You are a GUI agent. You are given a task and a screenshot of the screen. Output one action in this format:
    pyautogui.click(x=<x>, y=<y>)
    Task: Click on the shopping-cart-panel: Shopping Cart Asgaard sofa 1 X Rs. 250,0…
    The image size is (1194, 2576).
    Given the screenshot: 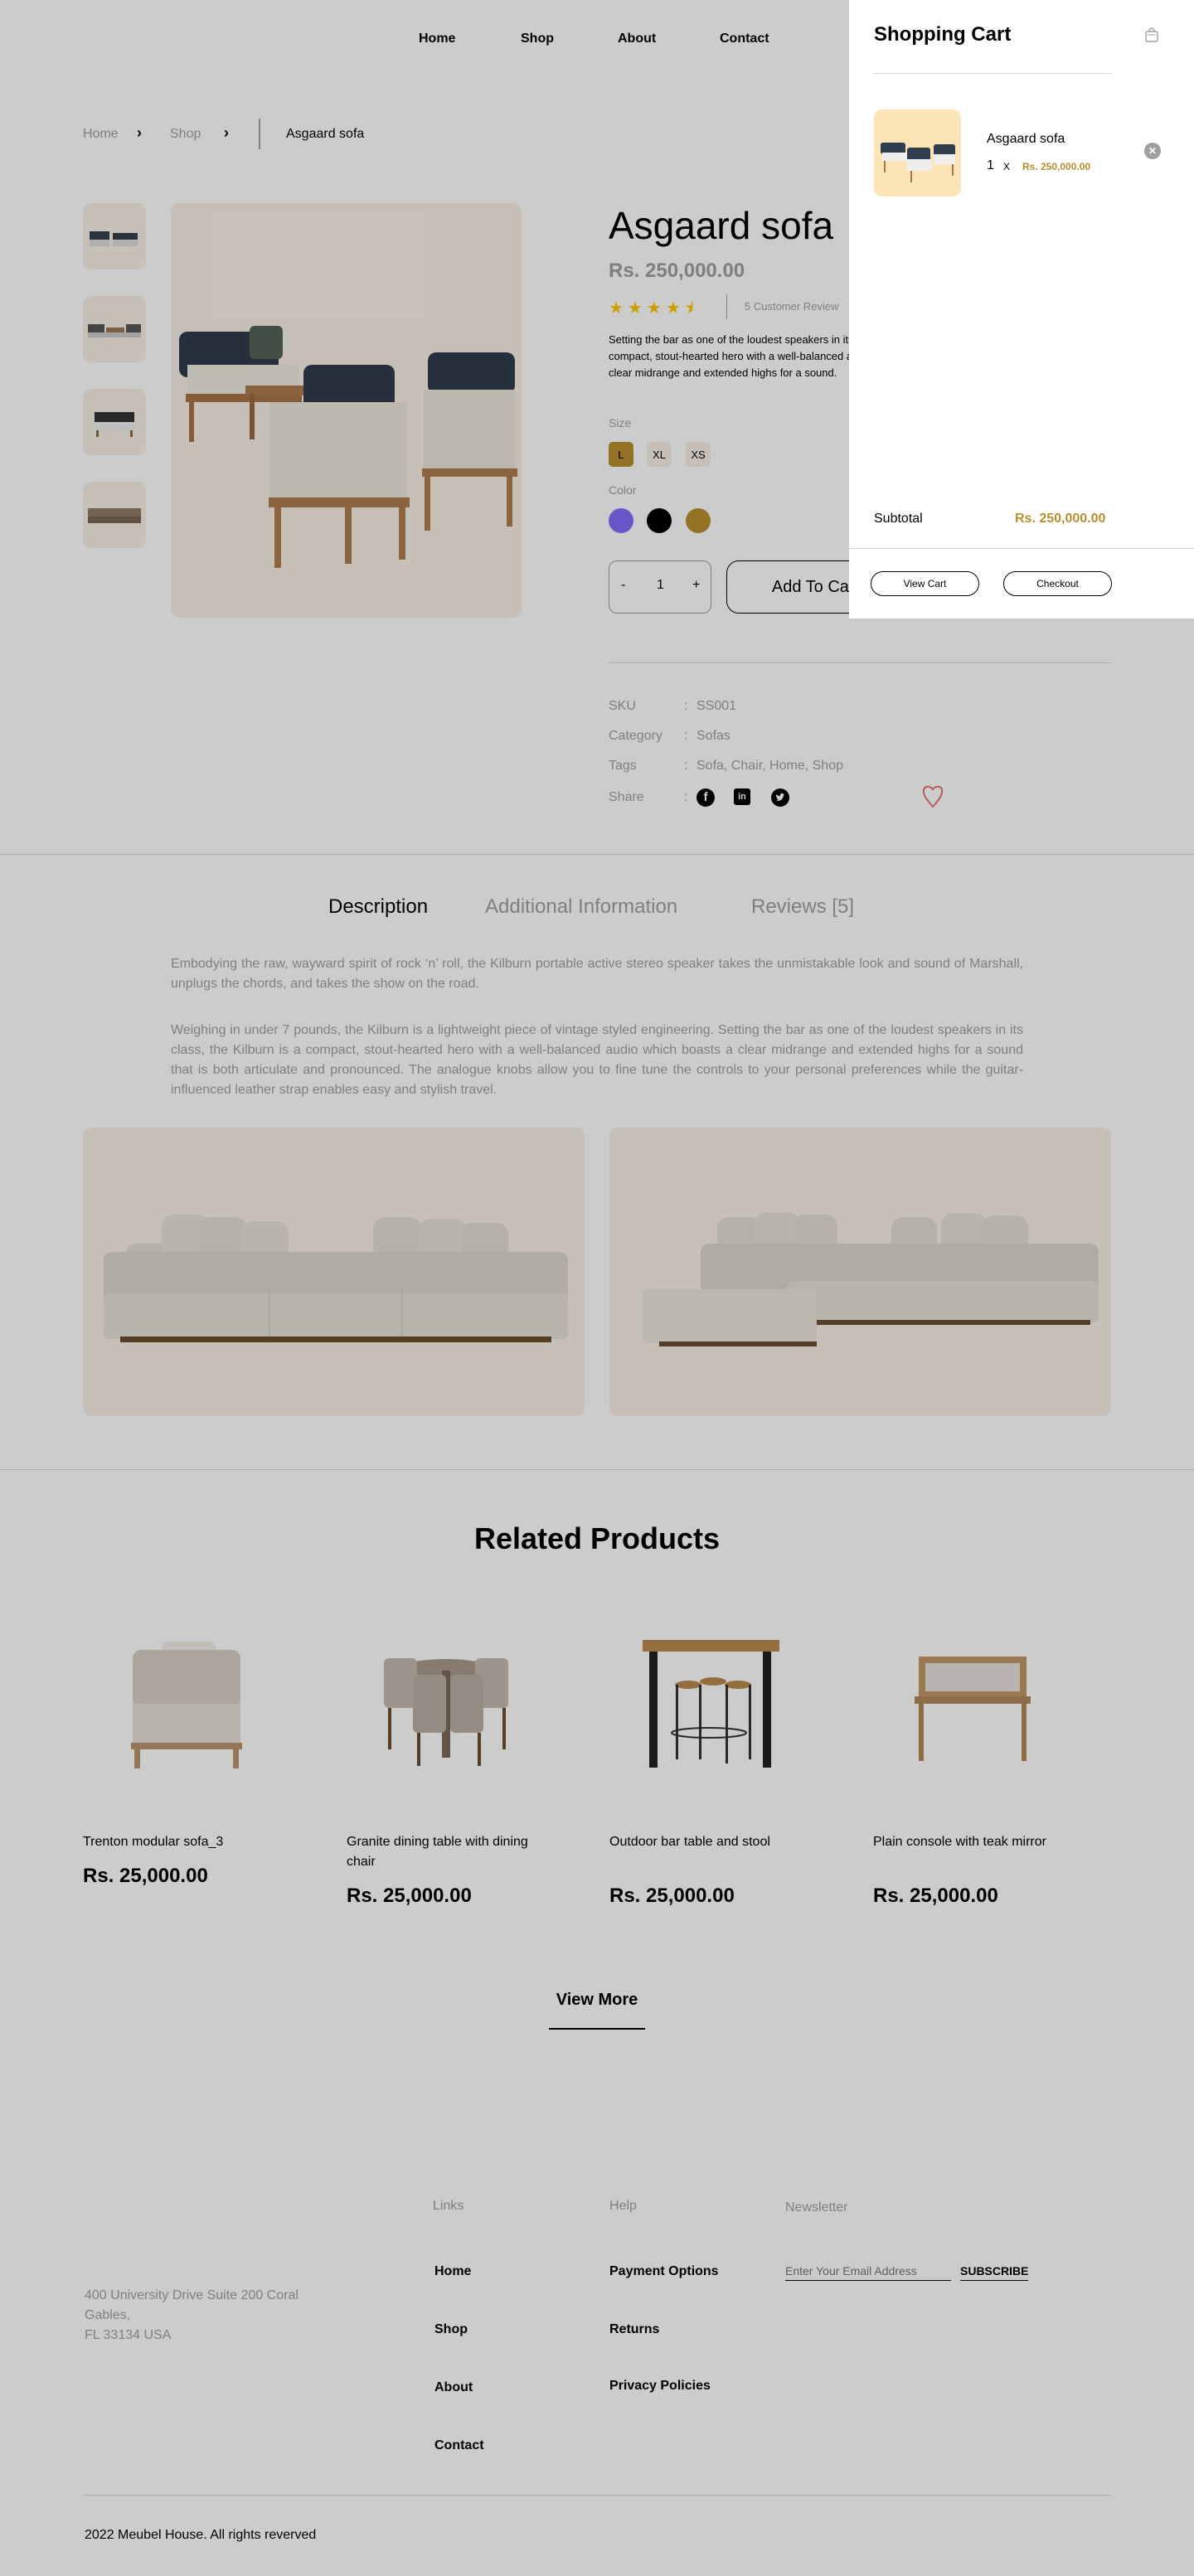 What is the action you would take?
    pyautogui.click(x=1021, y=309)
    